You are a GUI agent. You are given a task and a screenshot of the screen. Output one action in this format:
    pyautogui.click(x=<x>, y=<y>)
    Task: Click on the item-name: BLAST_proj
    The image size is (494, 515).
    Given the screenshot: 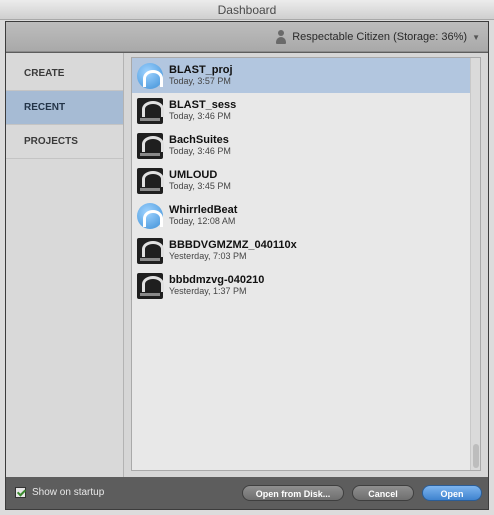 What is the action you would take?
    pyautogui.click(x=201, y=70)
    